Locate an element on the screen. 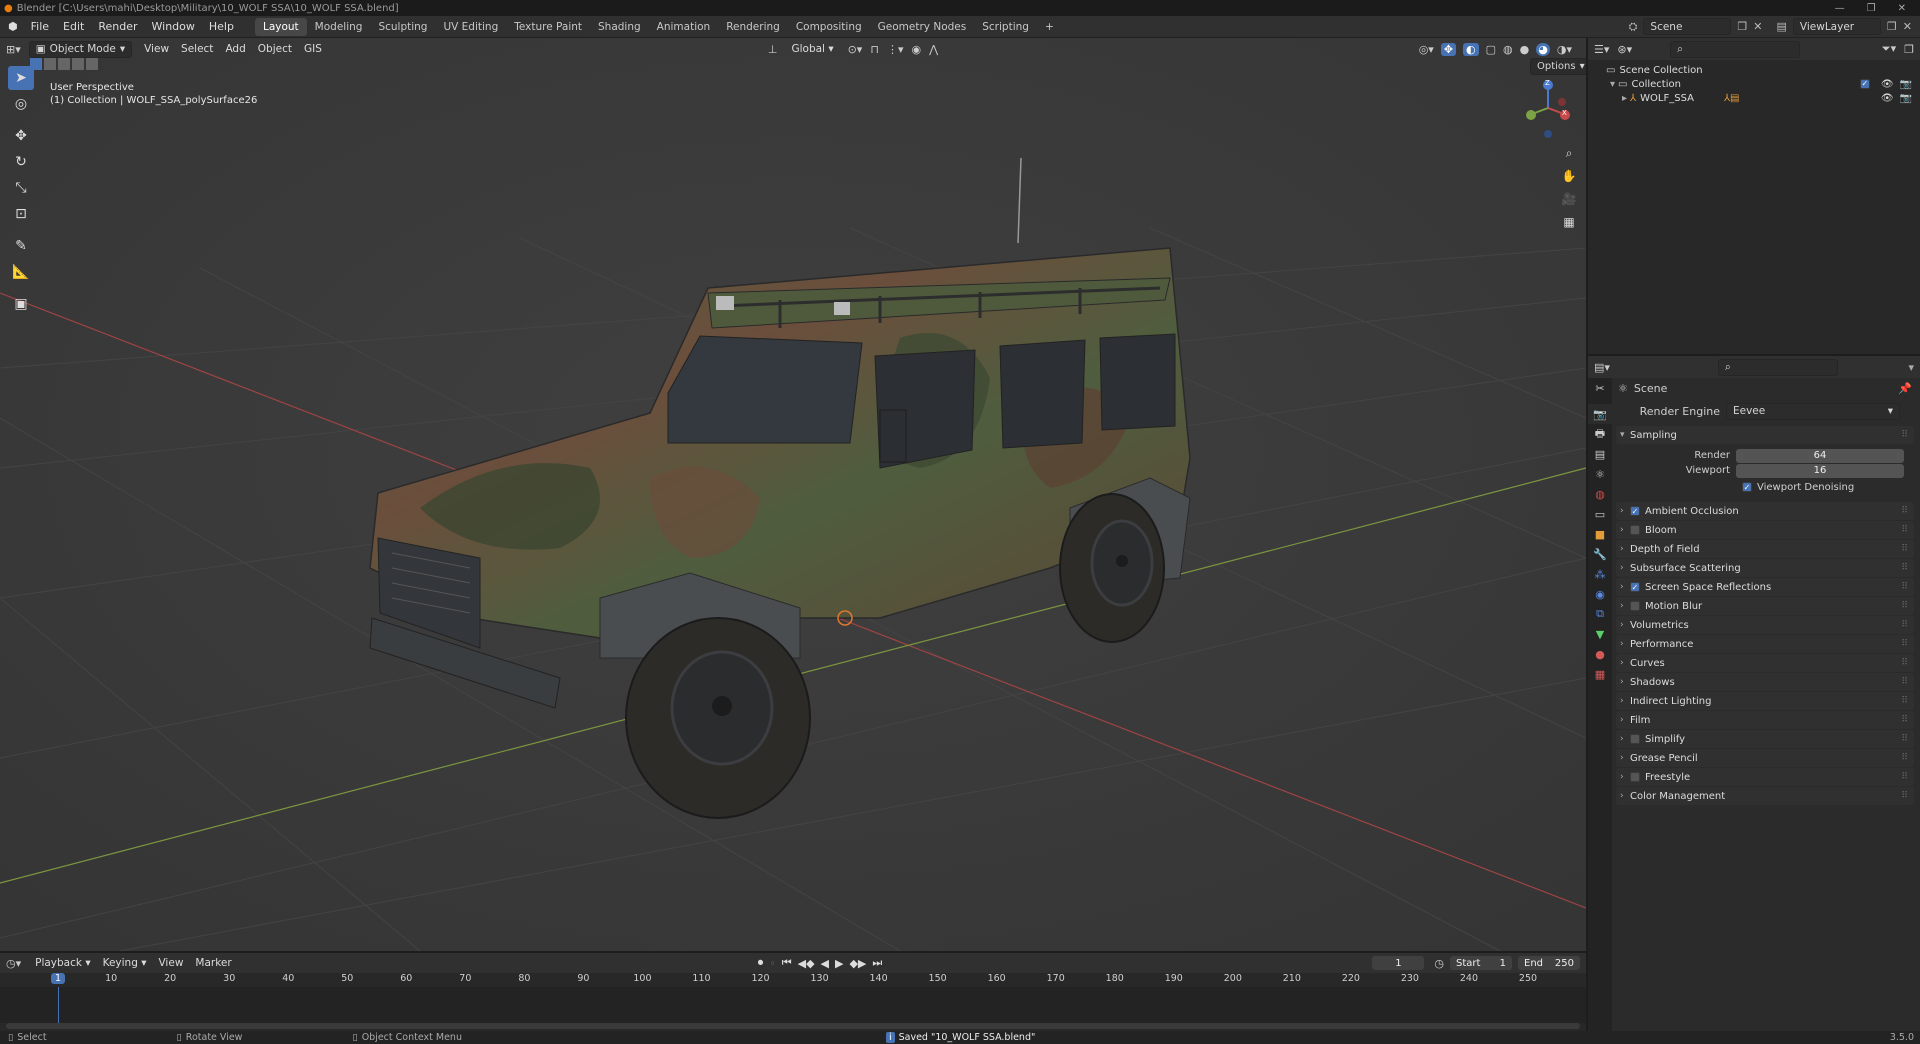 The width and height of the screenshot is (1920, 1044). filter-icon: ⏷▾ is located at coordinates (1889, 49).